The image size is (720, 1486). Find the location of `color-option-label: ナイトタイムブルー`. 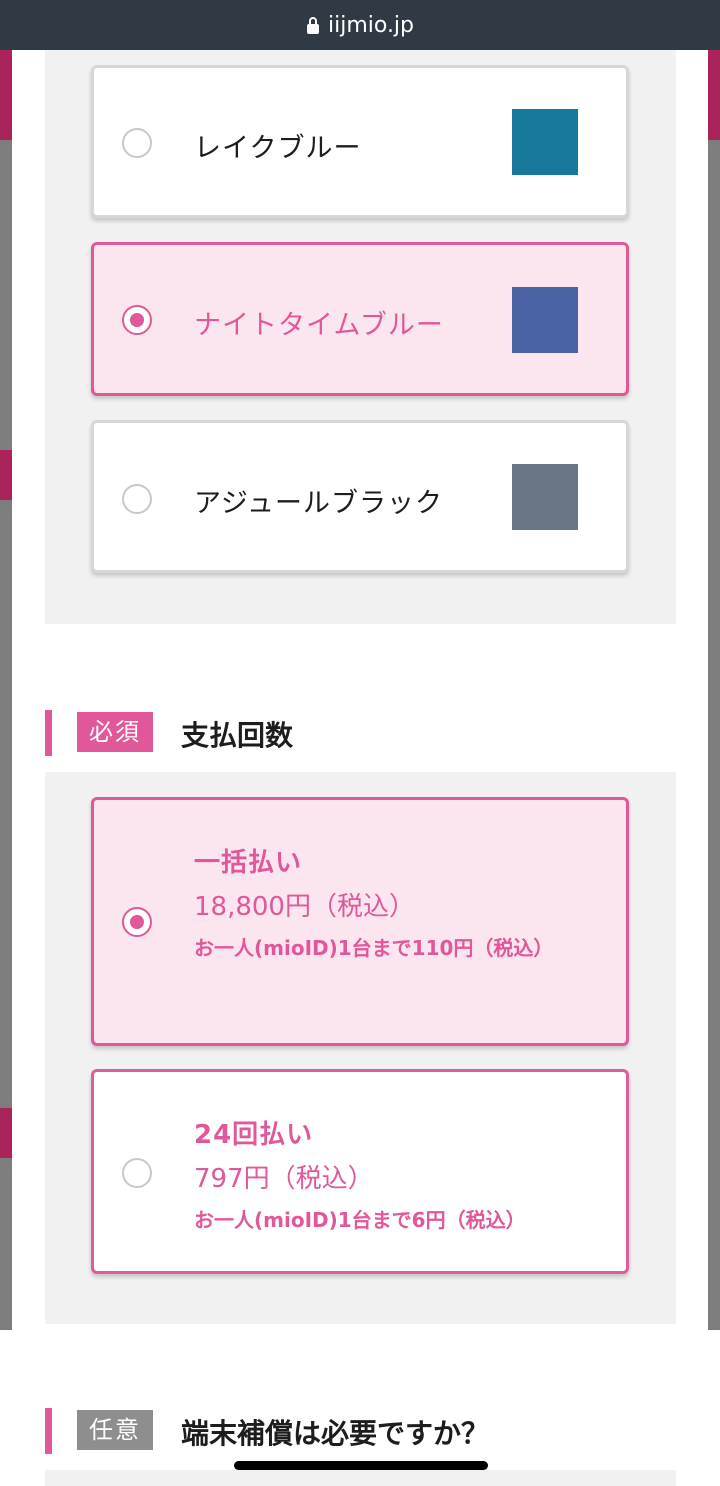

color-option-label: ナイトタイムブルー is located at coordinates (319, 325).